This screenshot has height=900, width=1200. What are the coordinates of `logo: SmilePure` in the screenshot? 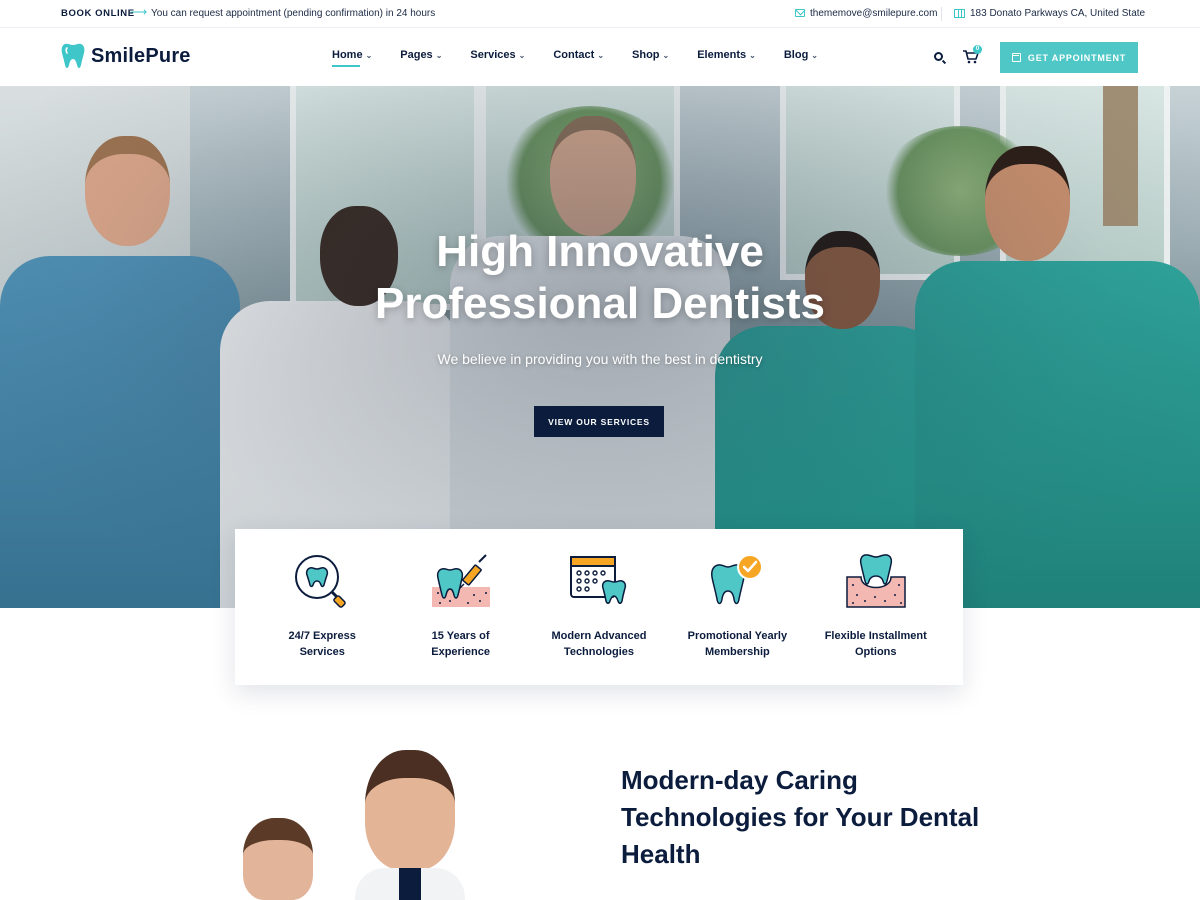 It's located at (126, 56).